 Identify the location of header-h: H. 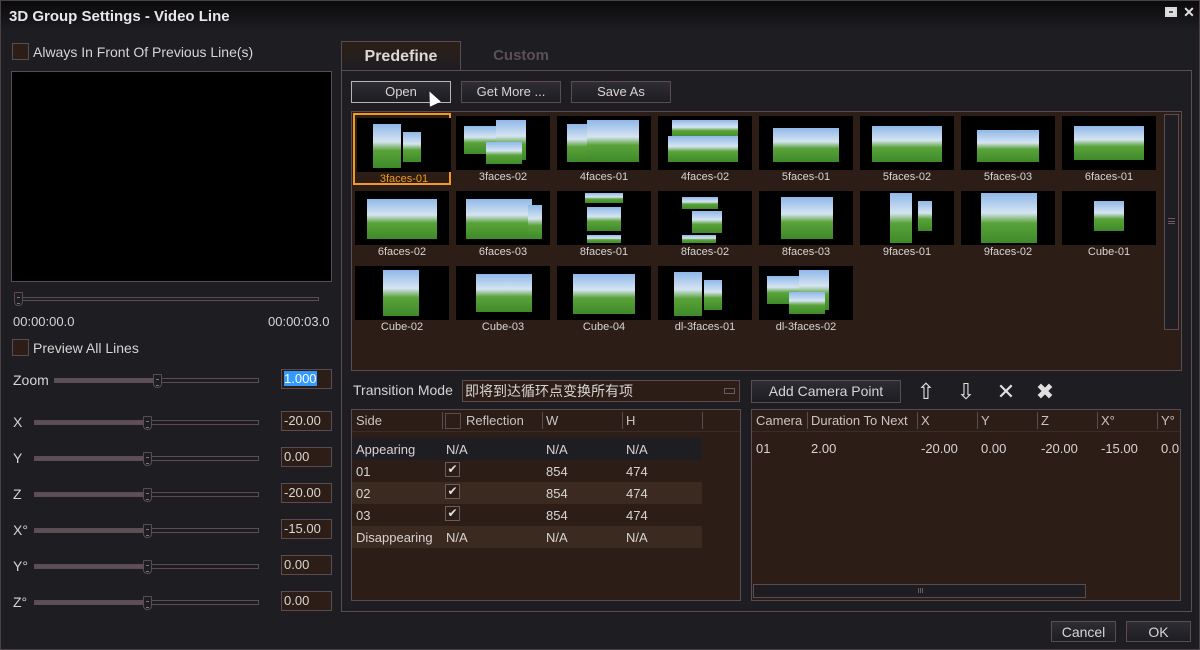
(630, 420).